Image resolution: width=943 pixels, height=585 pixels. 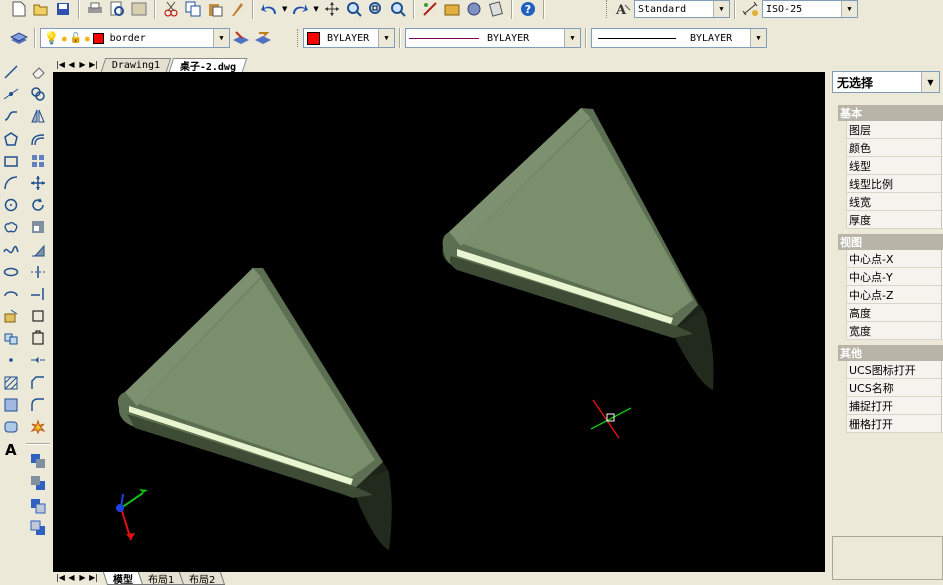 I want to click on circle-icon, so click(x=11, y=205).